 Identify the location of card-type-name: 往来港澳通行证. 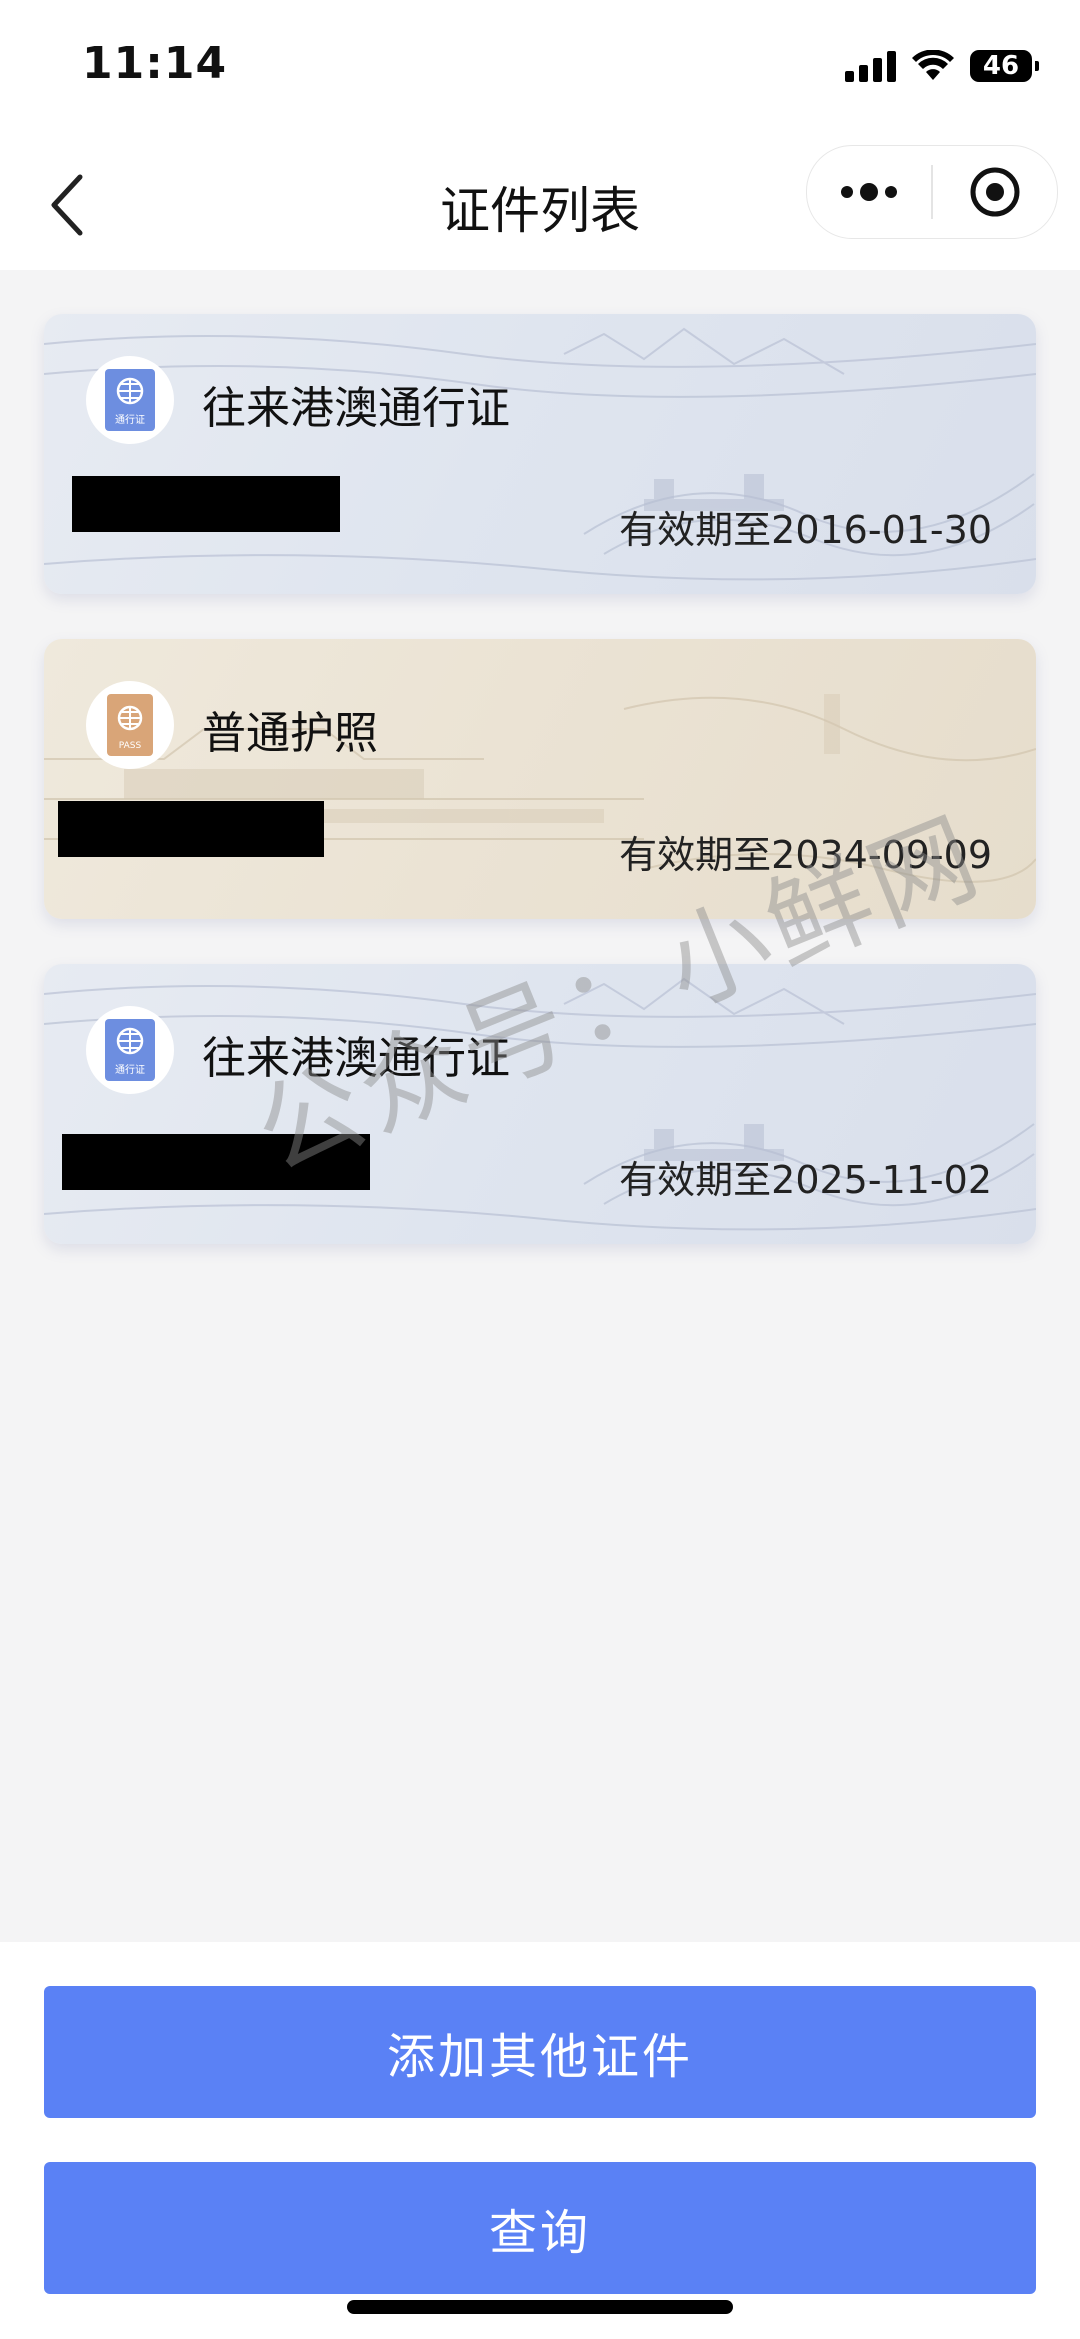
(356, 408).